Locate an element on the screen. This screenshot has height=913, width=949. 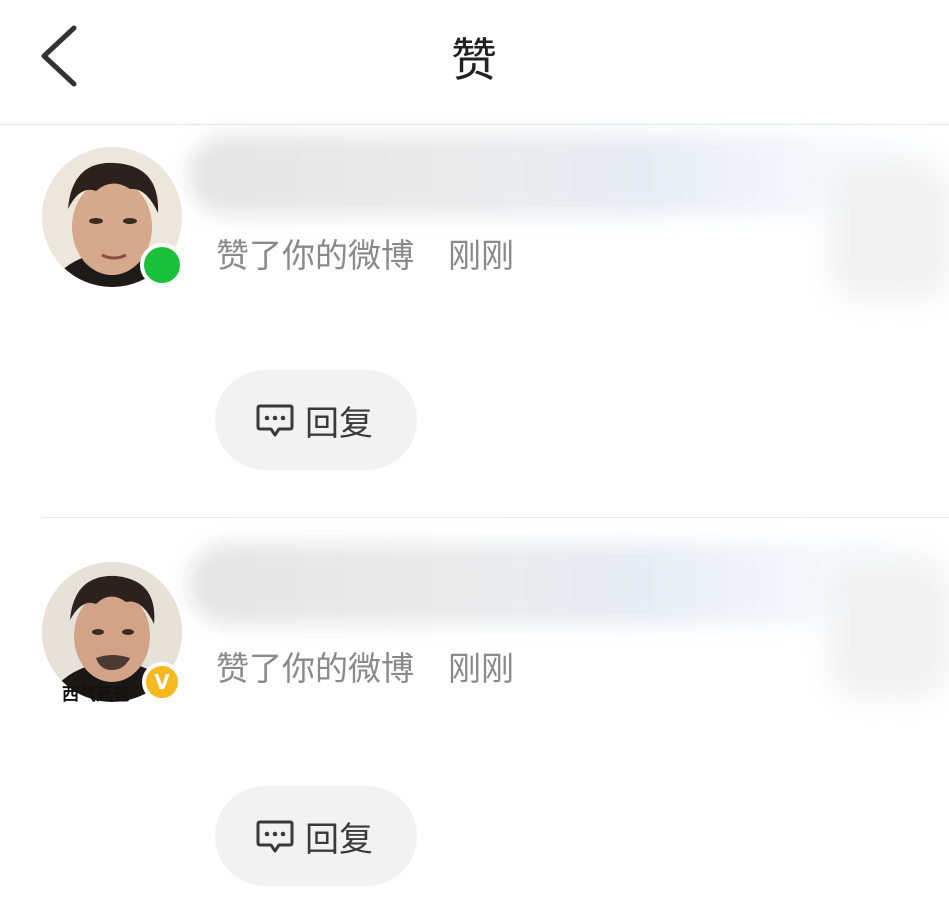
avatar-caption: 西气死爸 is located at coordinates (96, 695).